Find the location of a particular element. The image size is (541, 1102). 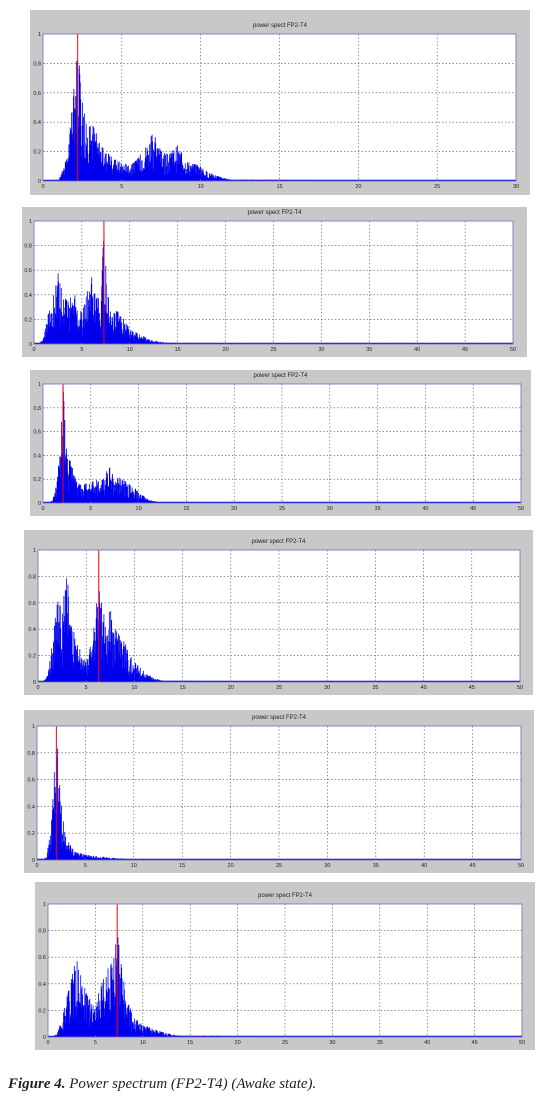

figure-caption-text: Power spectrum (FP2-T4) (Awake state). is located at coordinates (191, 1084).